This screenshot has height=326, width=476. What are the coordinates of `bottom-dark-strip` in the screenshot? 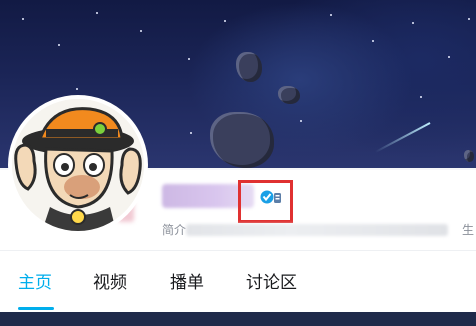 It's located at (238, 319).